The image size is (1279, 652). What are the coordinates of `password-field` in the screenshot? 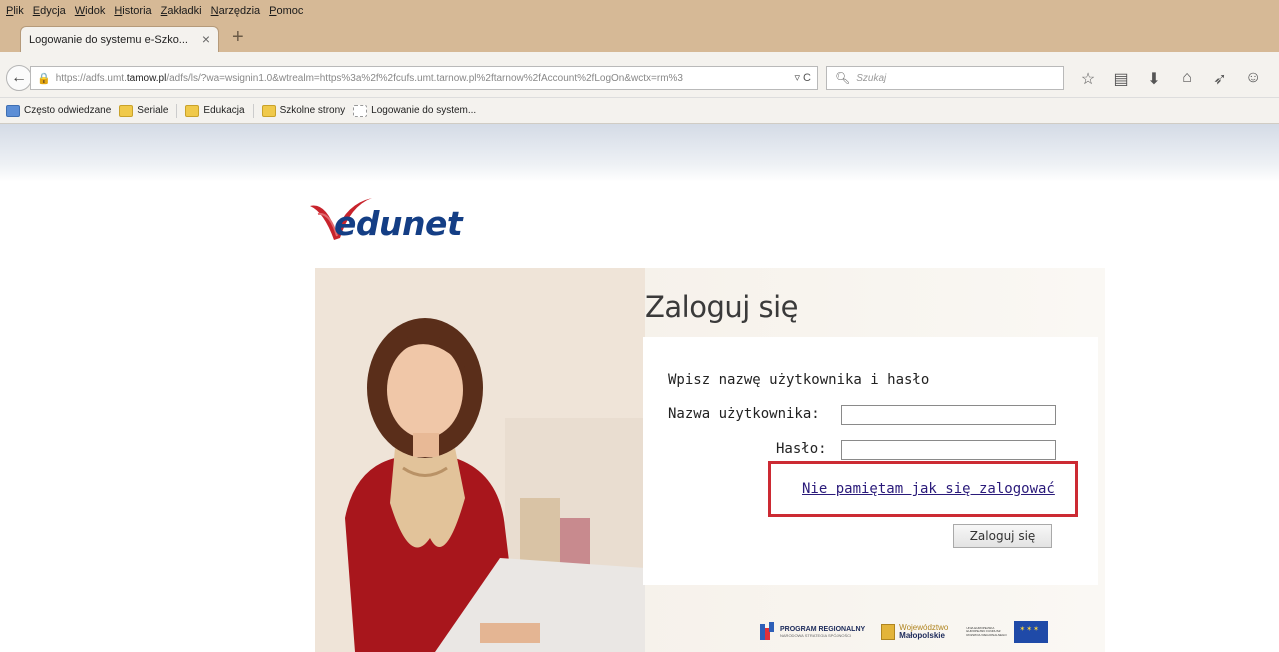 It's located at (948, 450).